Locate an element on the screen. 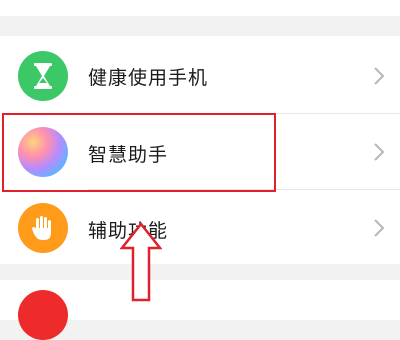  up-arrow-icon is located at coordinates (141, 262).